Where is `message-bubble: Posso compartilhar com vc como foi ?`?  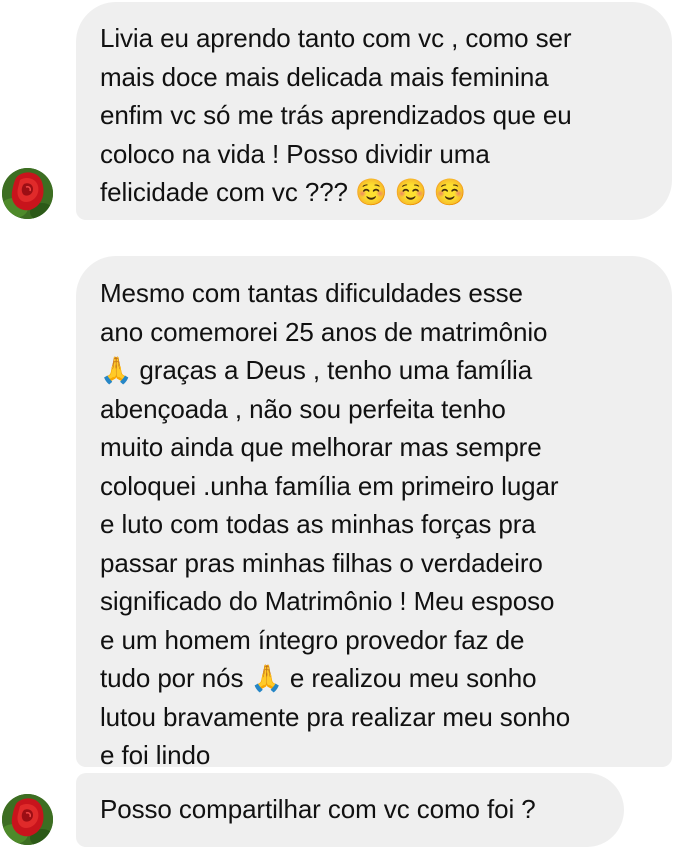
message-bubble: Posso compartilhar com vc como foi ? is located at coordinates (350, 810).